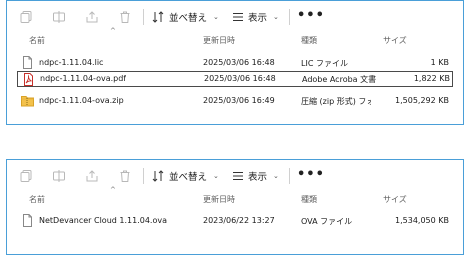 Image resolution: width=474 pixels, height=256 pixels. What do you see at coordinates (83, 78) in the screenshot?
I see `file-name: ndpc-1.11.04-ova.pdf` at bounding box center [83, 78].